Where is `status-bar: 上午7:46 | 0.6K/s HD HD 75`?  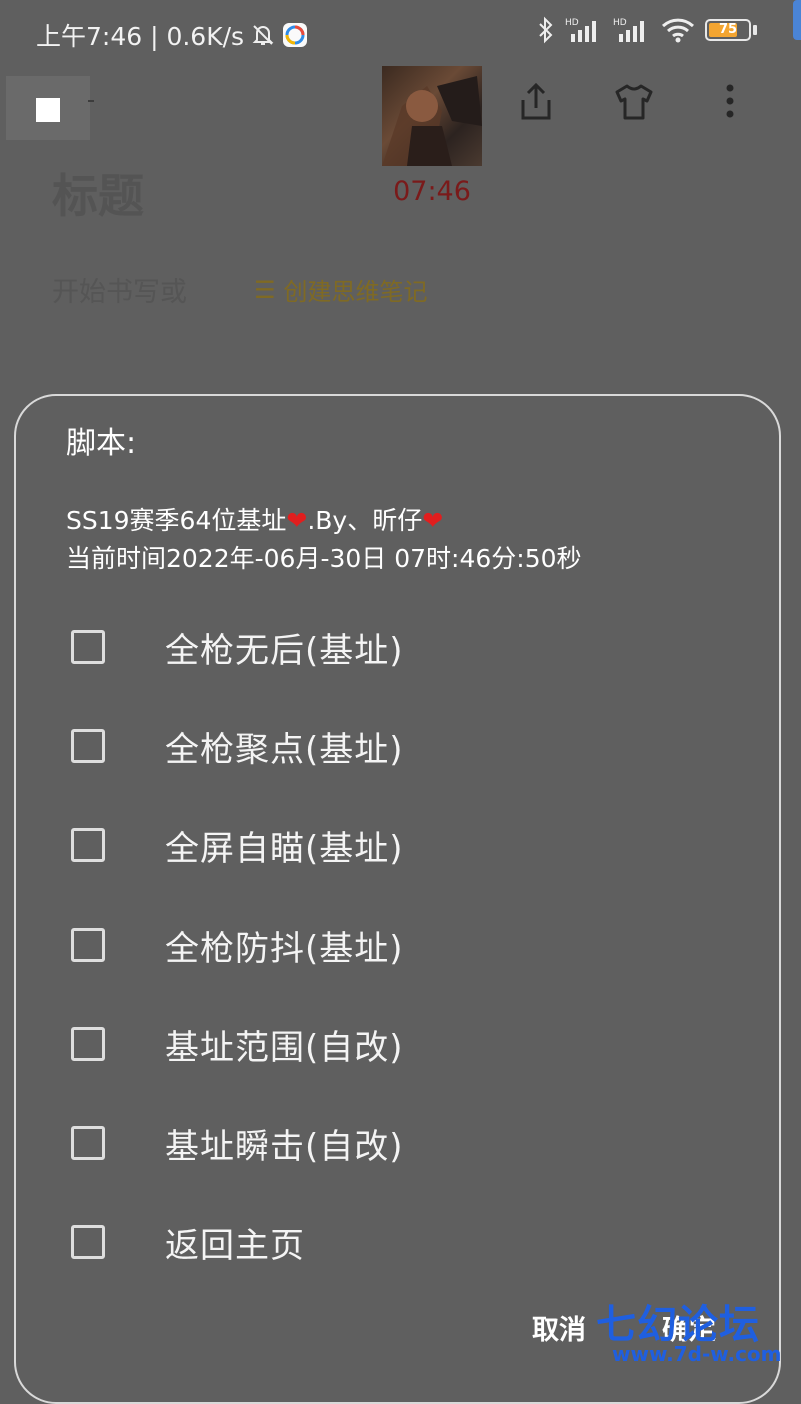 status-bar: 上午7:46 | 0.6K/s HD HD 75 is located at coordinates (400, 33).